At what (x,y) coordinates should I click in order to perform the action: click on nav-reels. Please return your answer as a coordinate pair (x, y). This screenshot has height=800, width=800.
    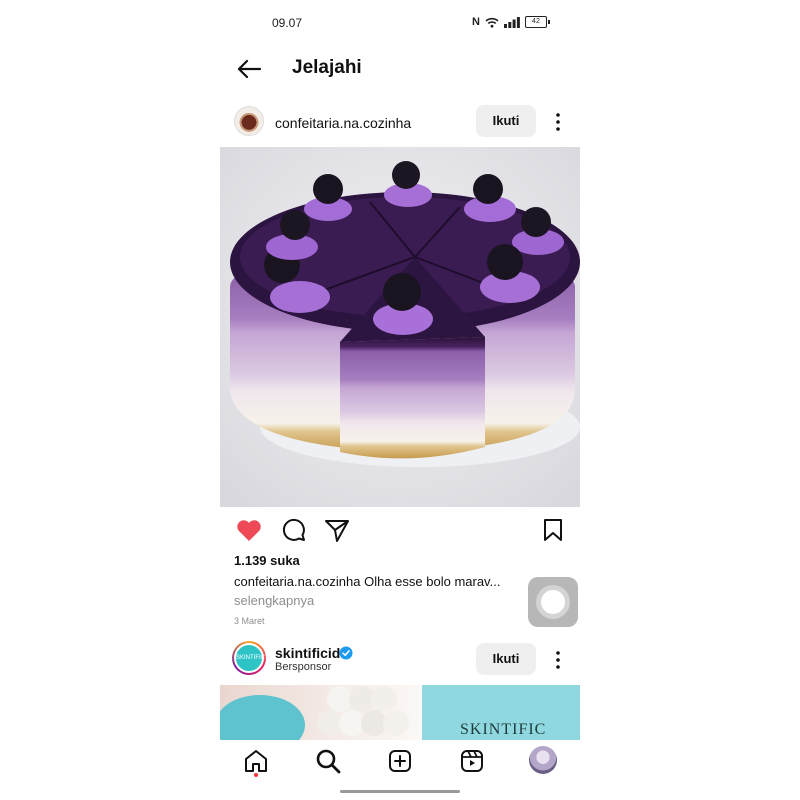
    Looking at the image, I should click on (472, 761).